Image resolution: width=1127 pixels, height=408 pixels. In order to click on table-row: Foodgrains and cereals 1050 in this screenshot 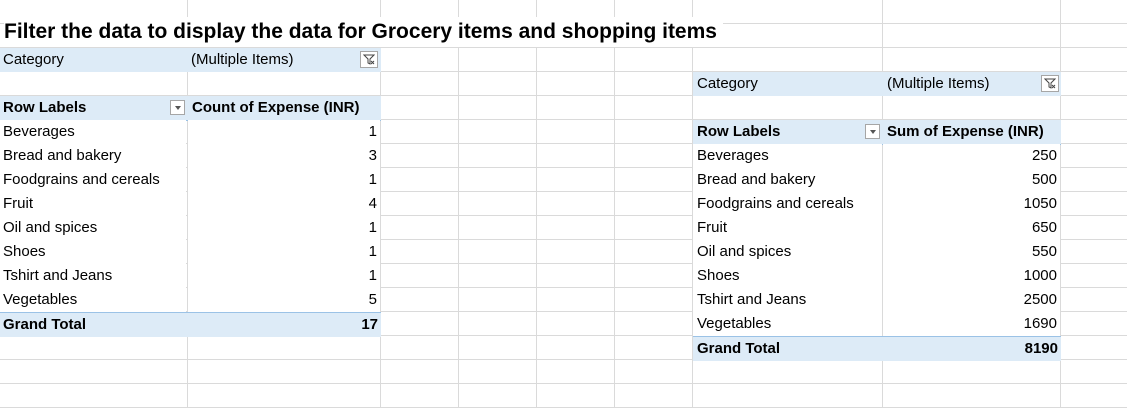, I will do `click(877, 204)`.